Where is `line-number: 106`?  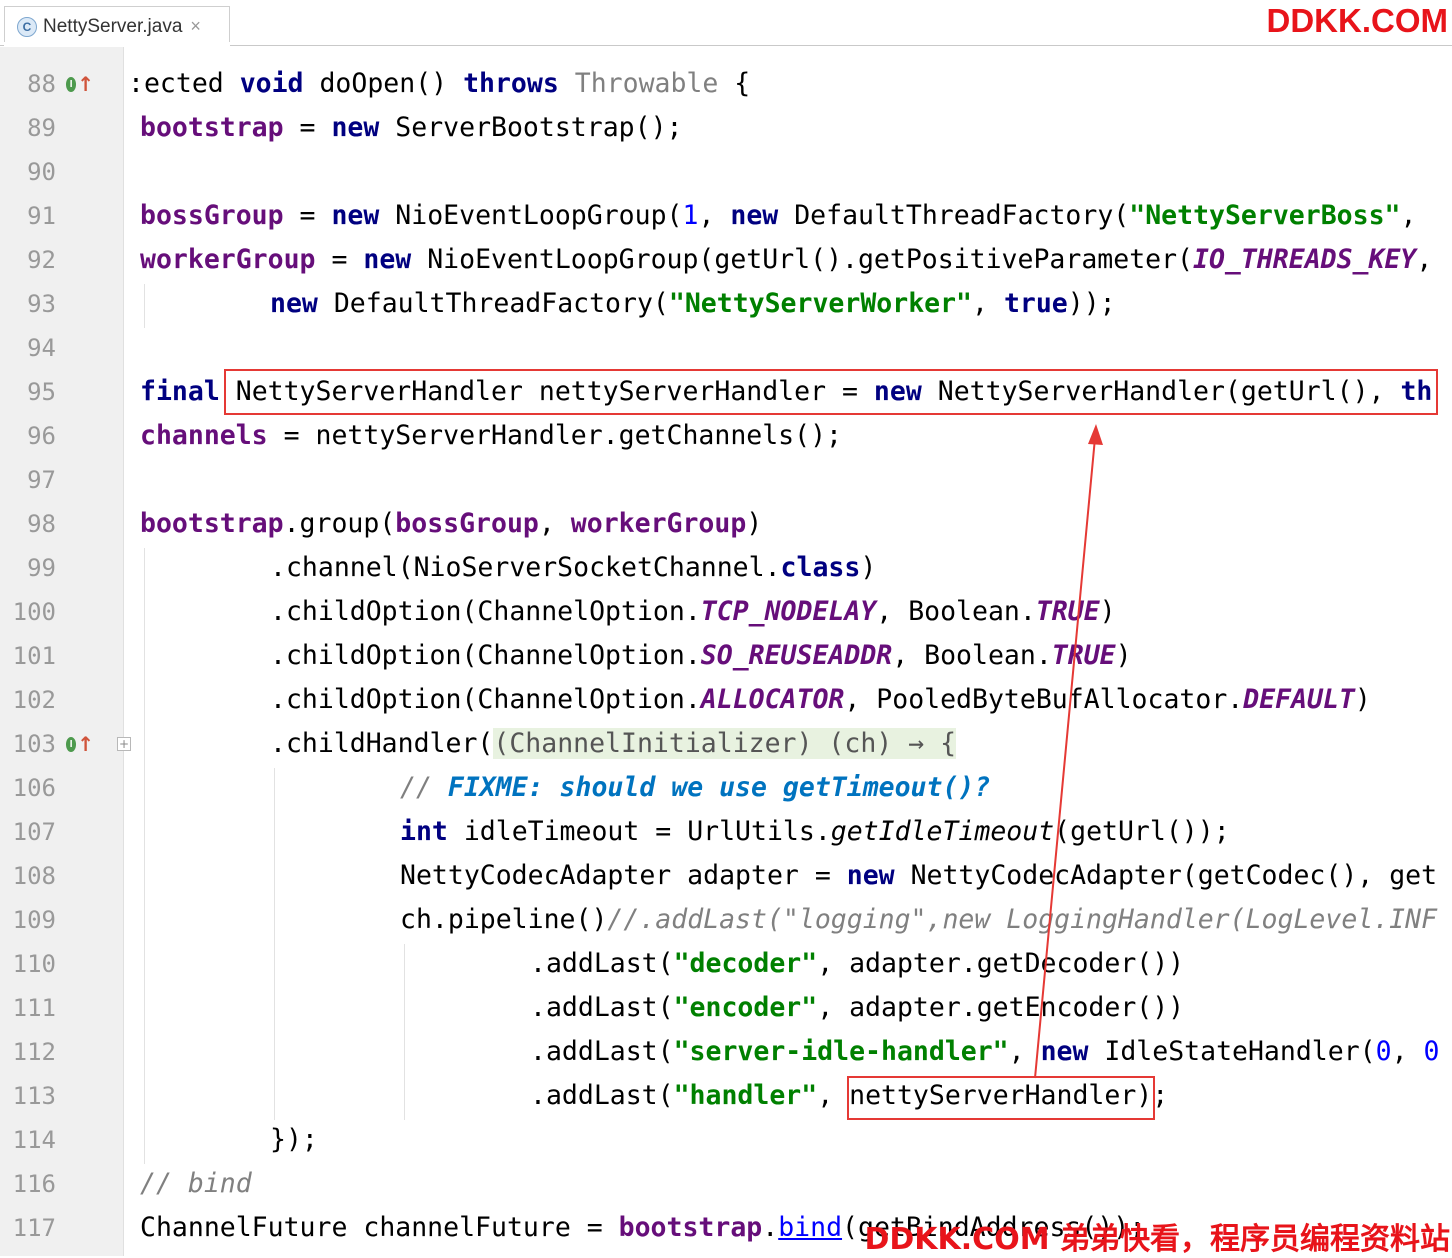
line-number: 106 is located at coordinates (34, 788).